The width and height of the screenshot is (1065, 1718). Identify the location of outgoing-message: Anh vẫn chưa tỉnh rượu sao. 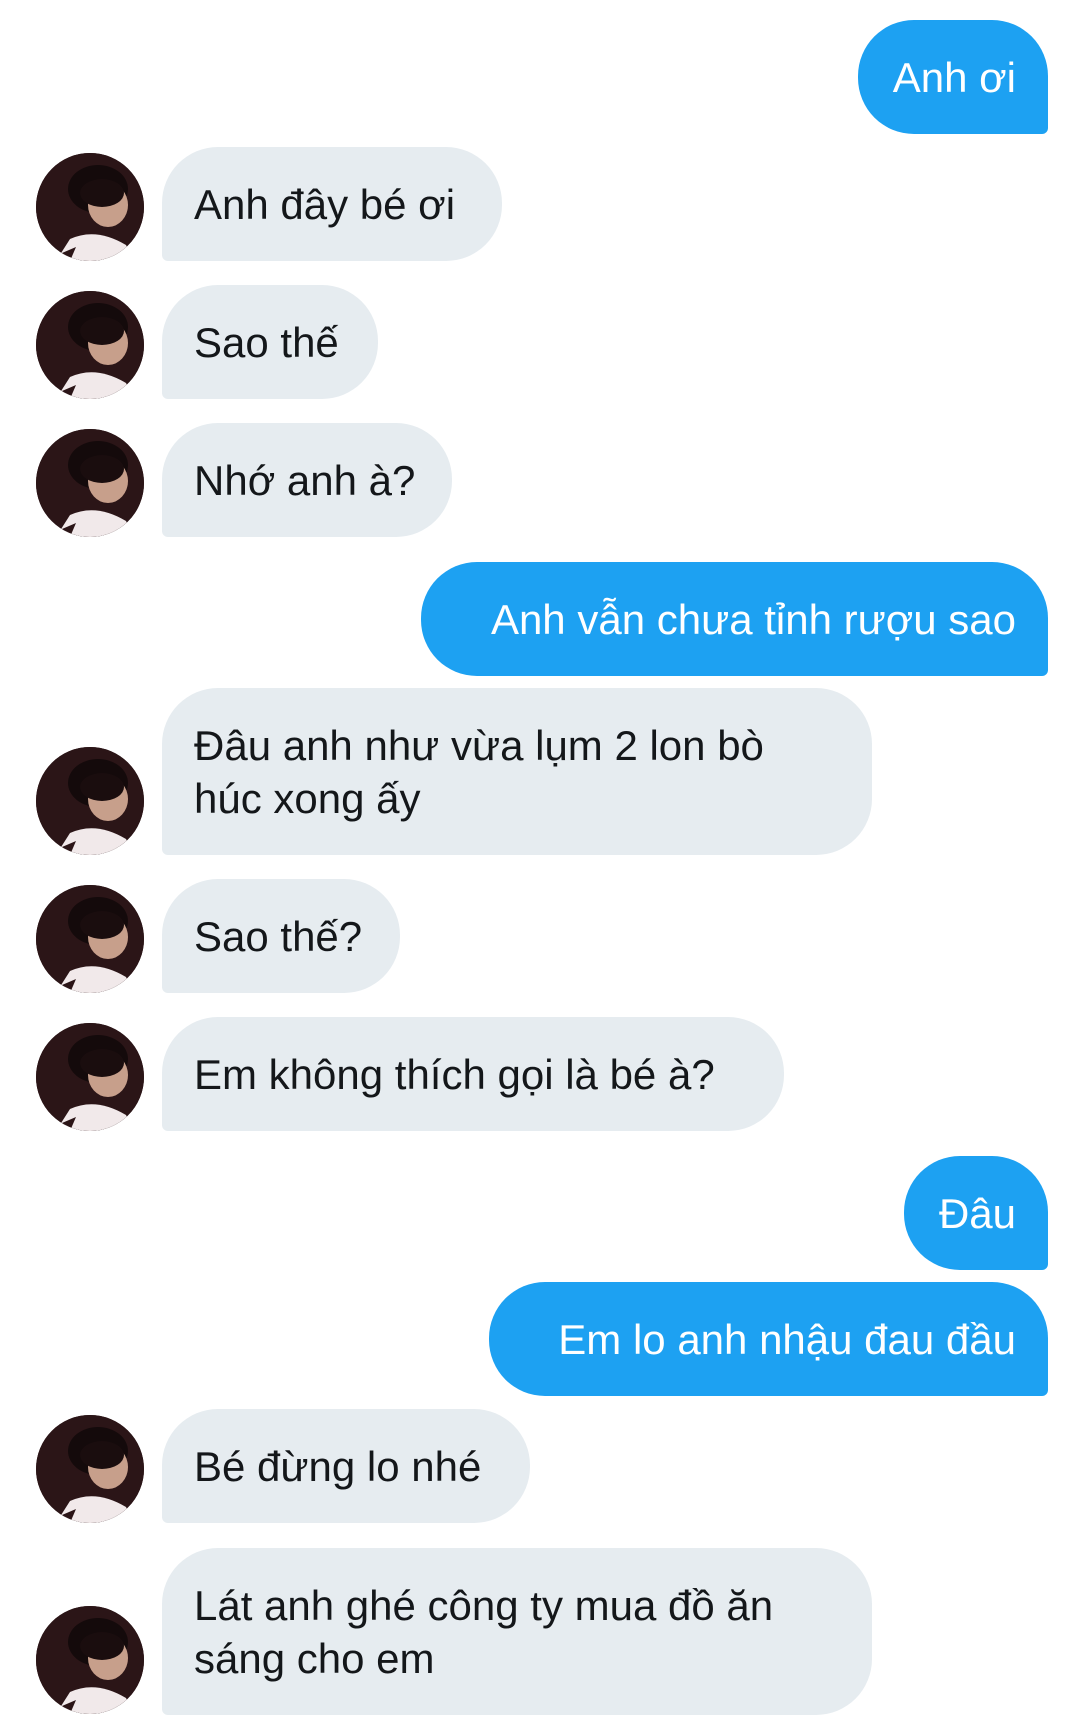
(734, 619).